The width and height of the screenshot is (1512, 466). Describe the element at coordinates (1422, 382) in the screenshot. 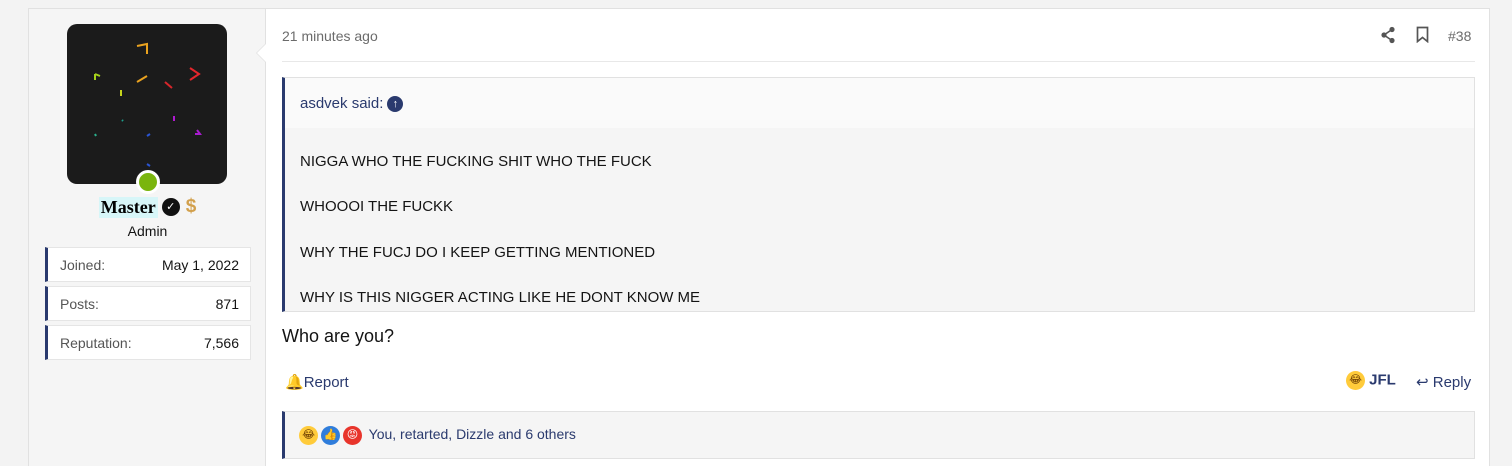

I see `reply-arrow-icon: ↩` at that location.